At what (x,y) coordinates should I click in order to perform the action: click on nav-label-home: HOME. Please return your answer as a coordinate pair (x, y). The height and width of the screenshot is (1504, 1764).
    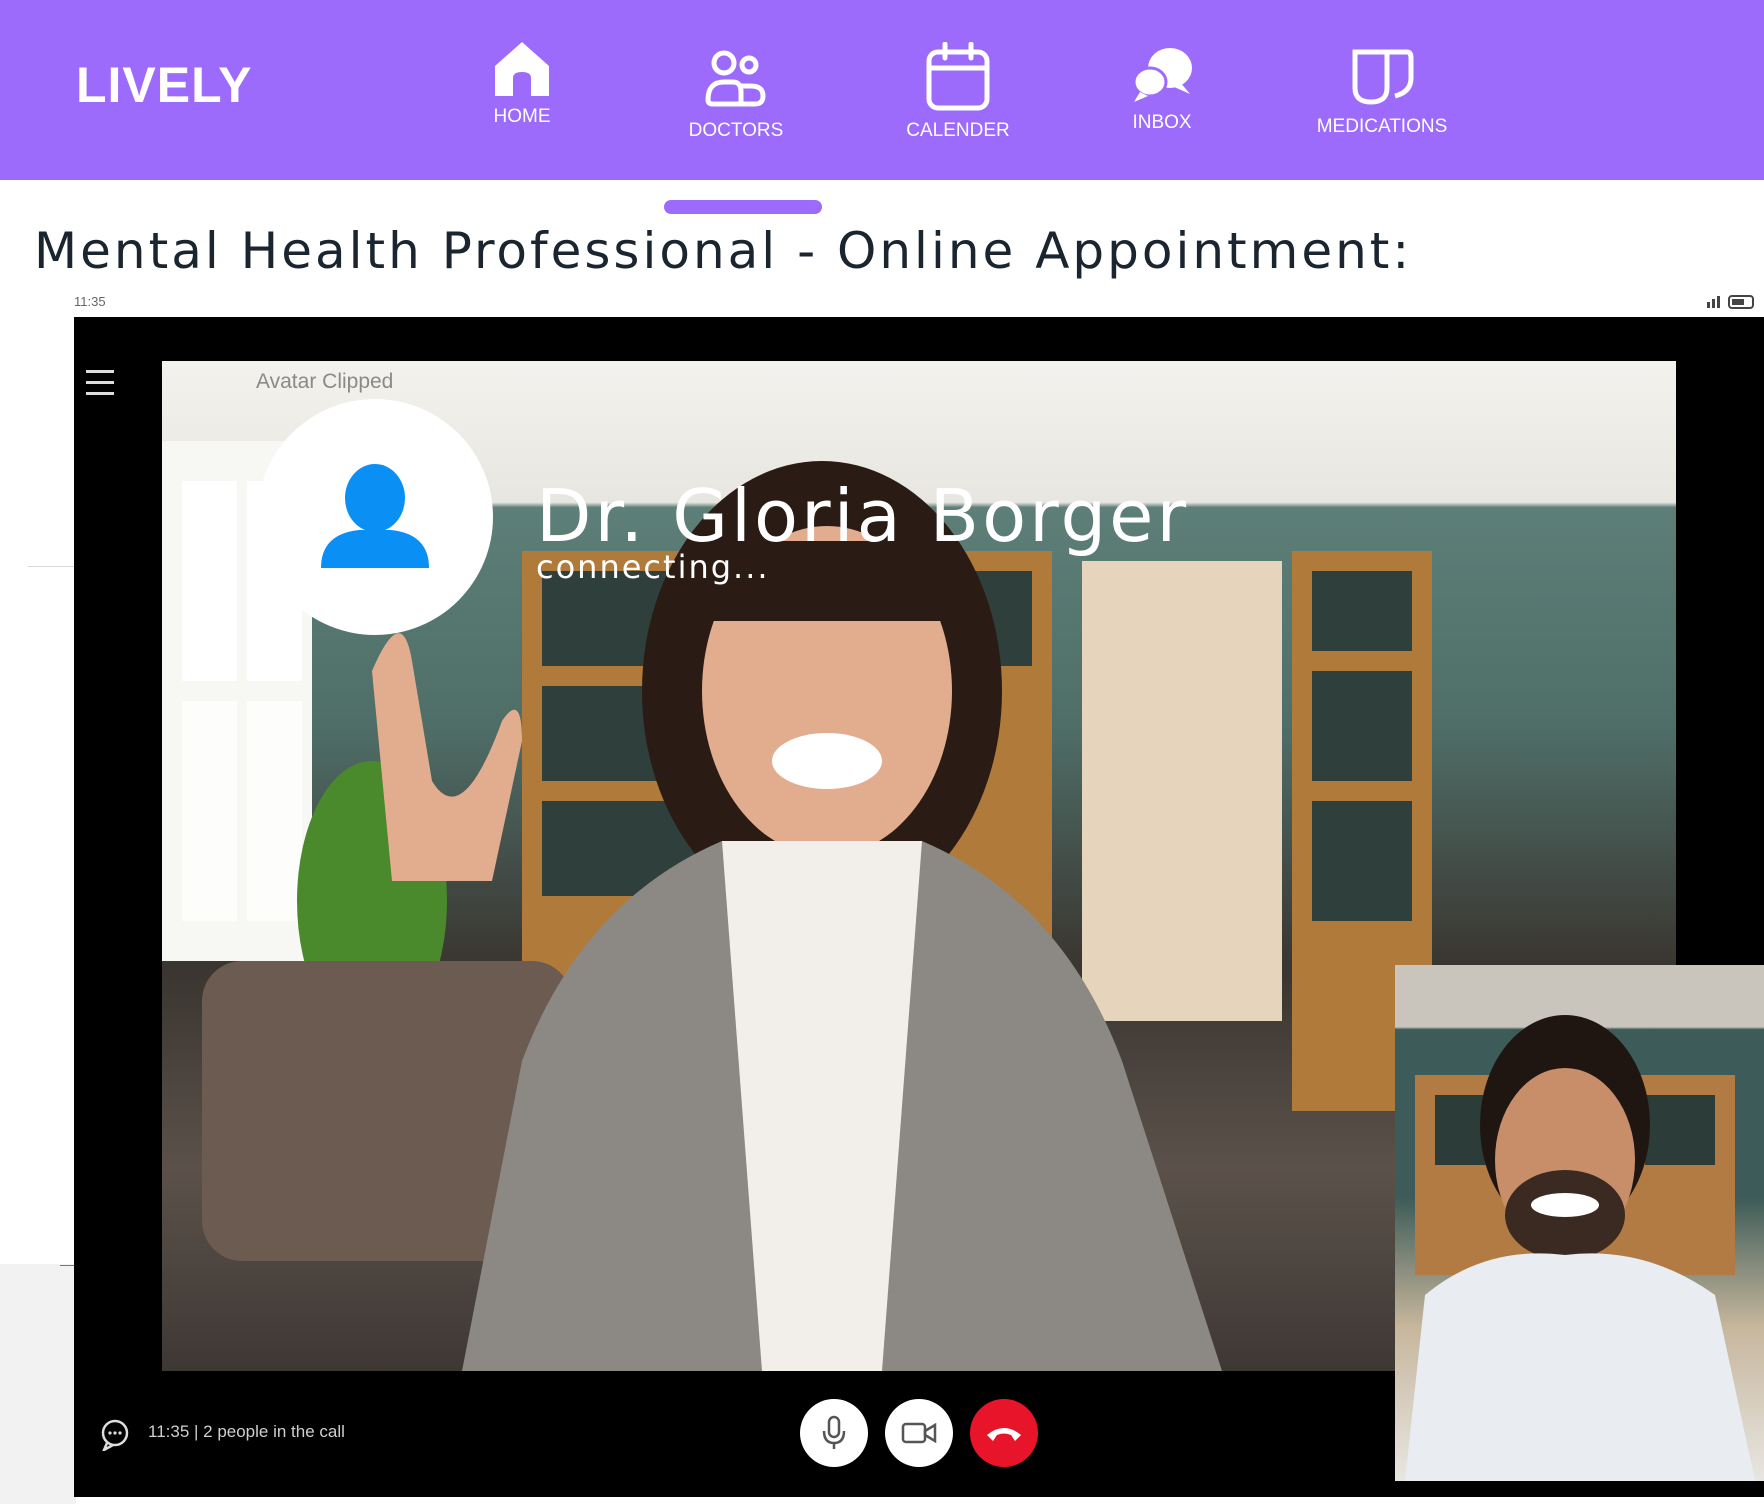
    Looking at the image, I should click on (522, 116).